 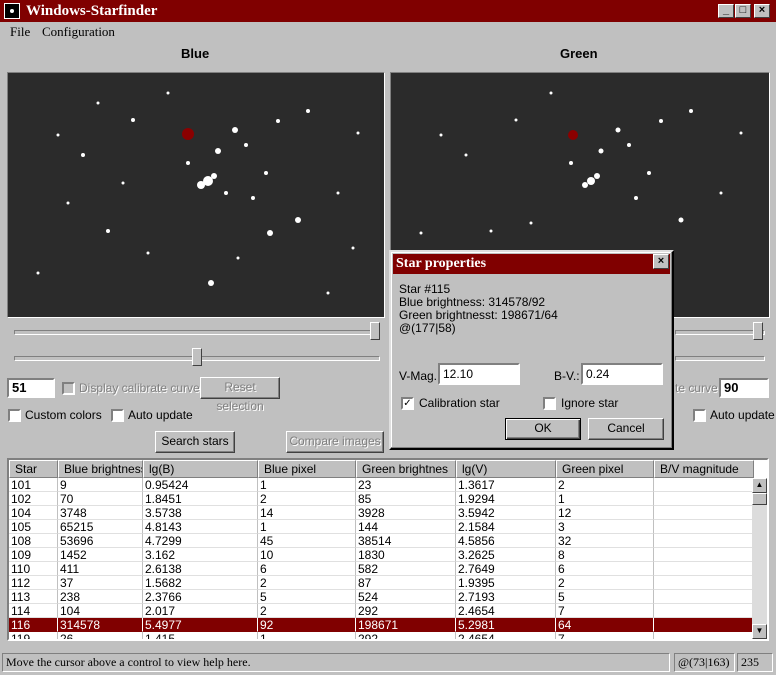 What do you see at coordinates (626, 429) in the screenshot?
I see `cancel-button: Cancel` at bounding box center [626, 429].